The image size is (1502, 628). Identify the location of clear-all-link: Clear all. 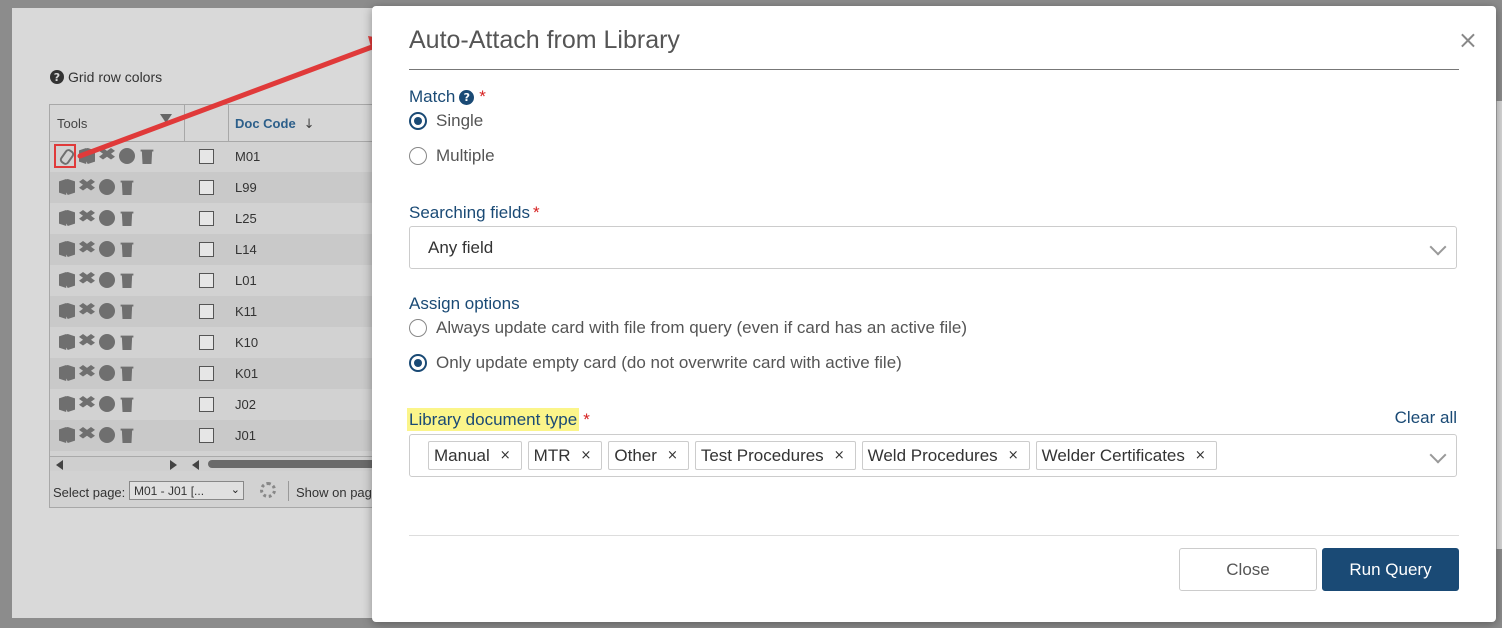
(1426, 418).